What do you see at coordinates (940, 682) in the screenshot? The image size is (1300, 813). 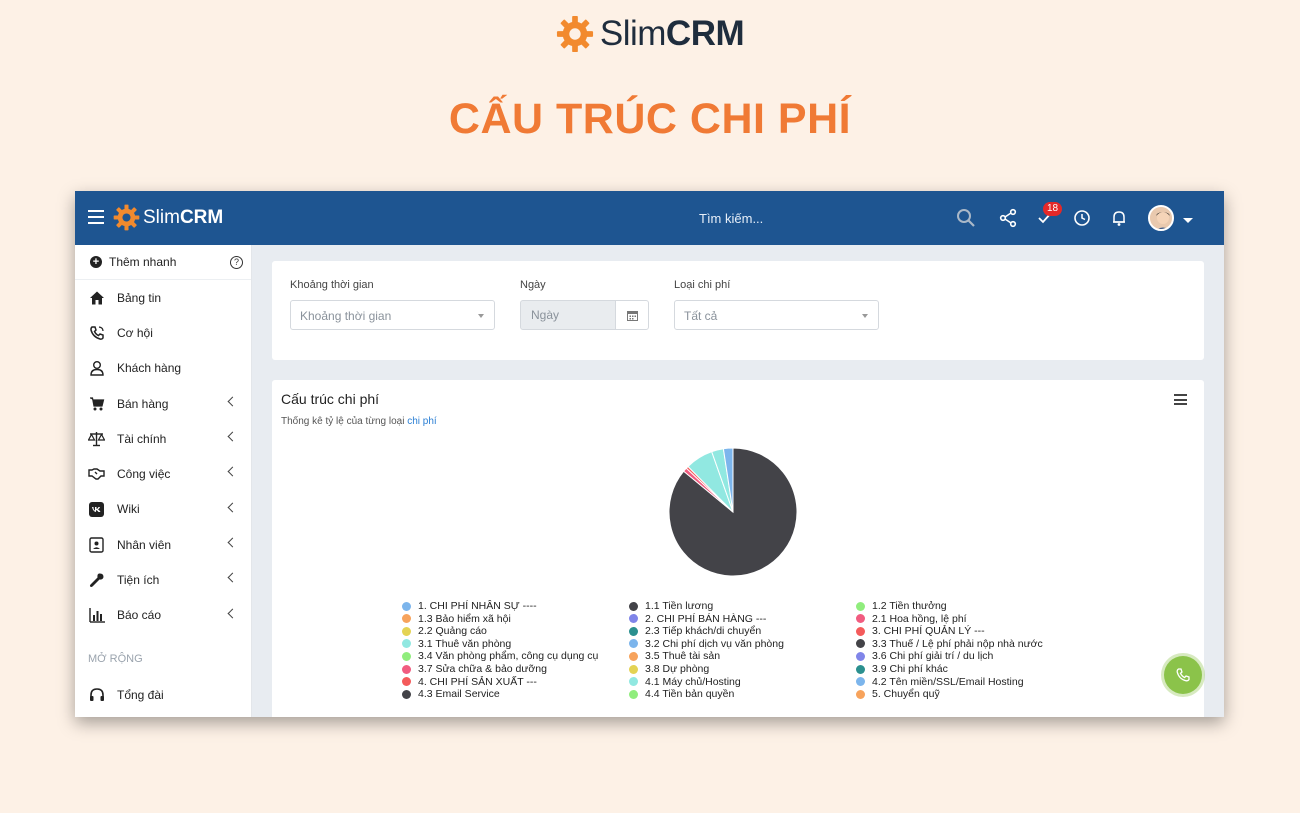 I see `legend-item: 4.2 Tên miền/SSL/Email Hosting` at bounding box center [940, 682].